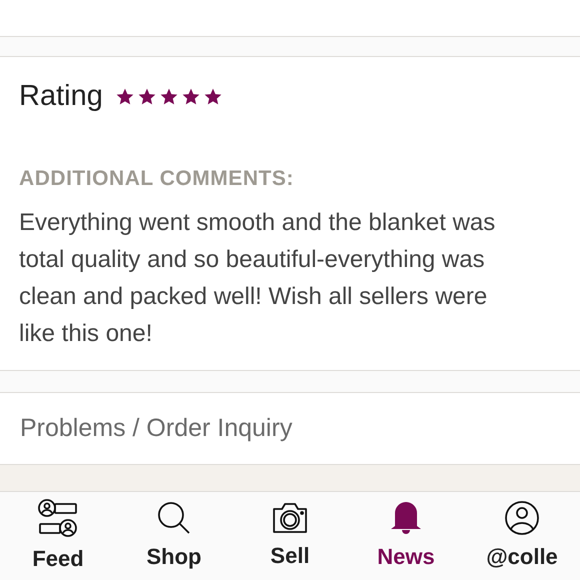 This screenshot has width=580, height=580. I want to click on bell-icon, so click(406, 518).